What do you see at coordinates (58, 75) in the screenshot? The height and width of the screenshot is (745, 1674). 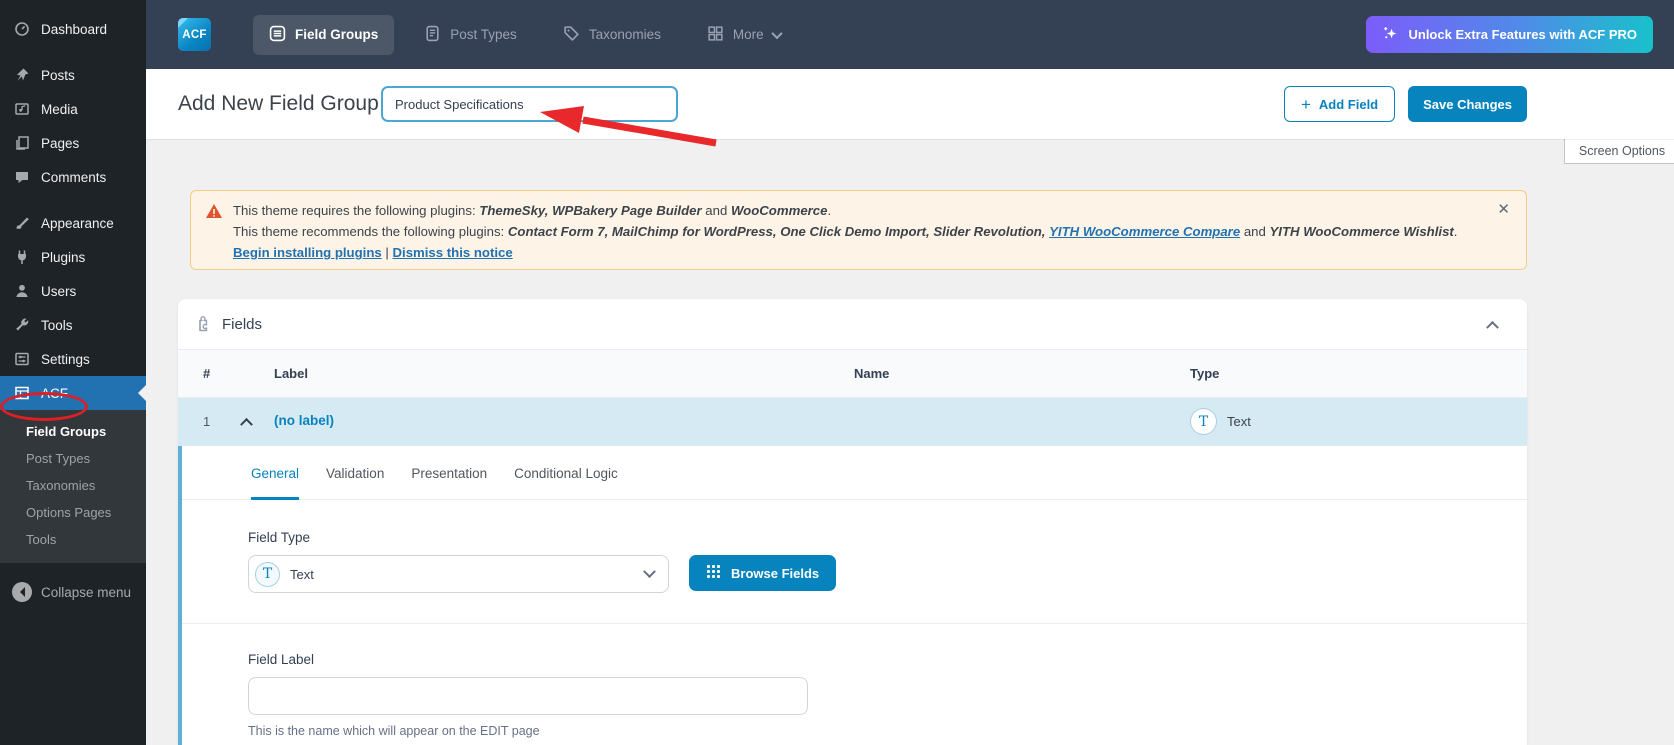 I see `sidebar-item-label: Posts` at bounding box center [58, 75].